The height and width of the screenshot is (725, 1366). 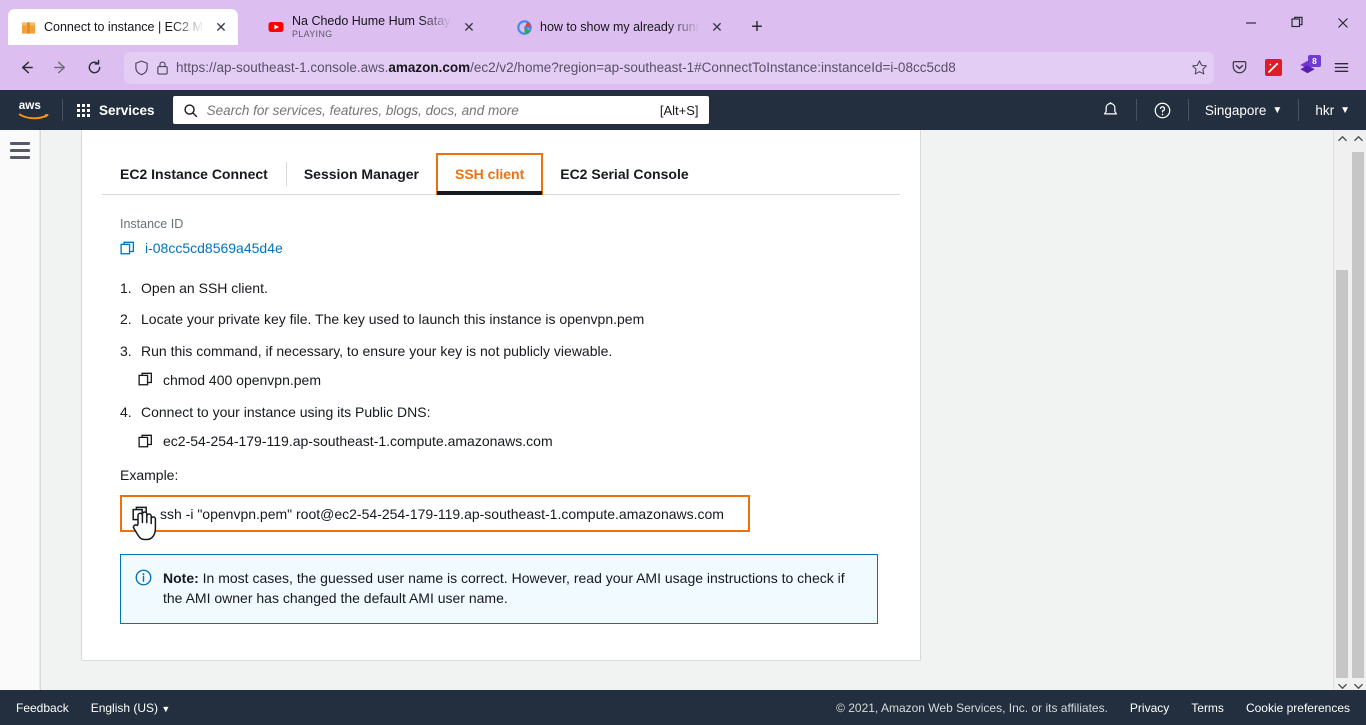 I want to click on sidebar-toggle-icon, so click(x=19, y=418).